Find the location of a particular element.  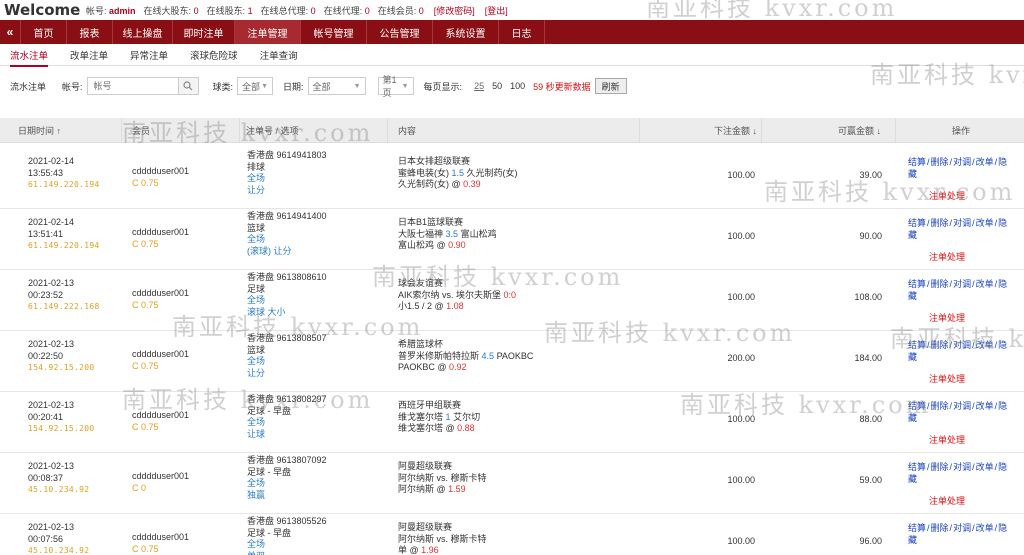

nav-bet-management: 注单管理 is located at coordinates (267, 32).